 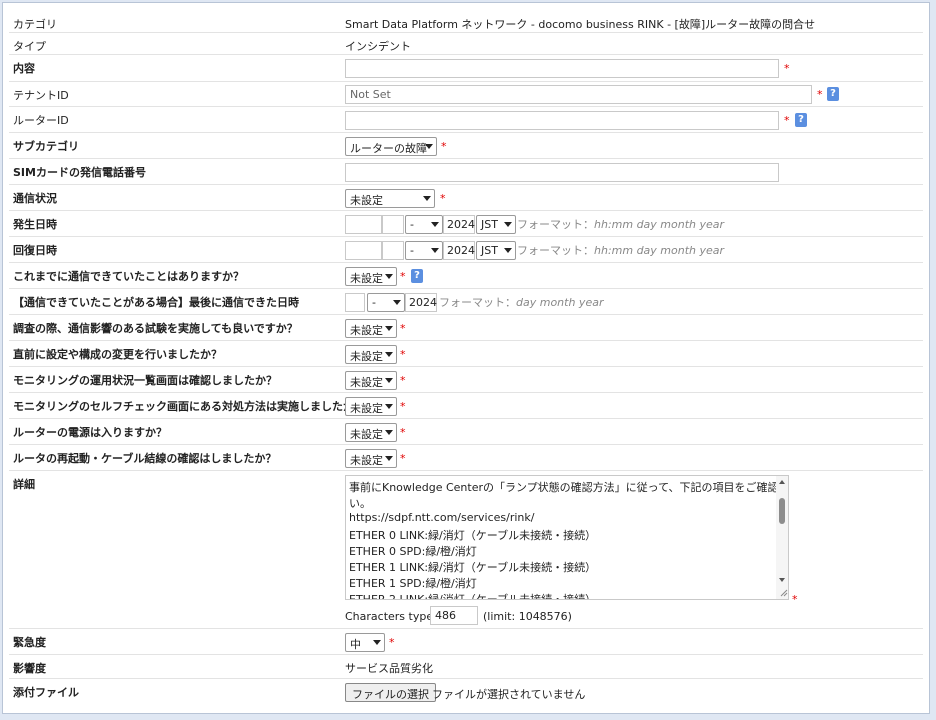 I want to click on timezone-selected: JST, so click(x=489, y=250).